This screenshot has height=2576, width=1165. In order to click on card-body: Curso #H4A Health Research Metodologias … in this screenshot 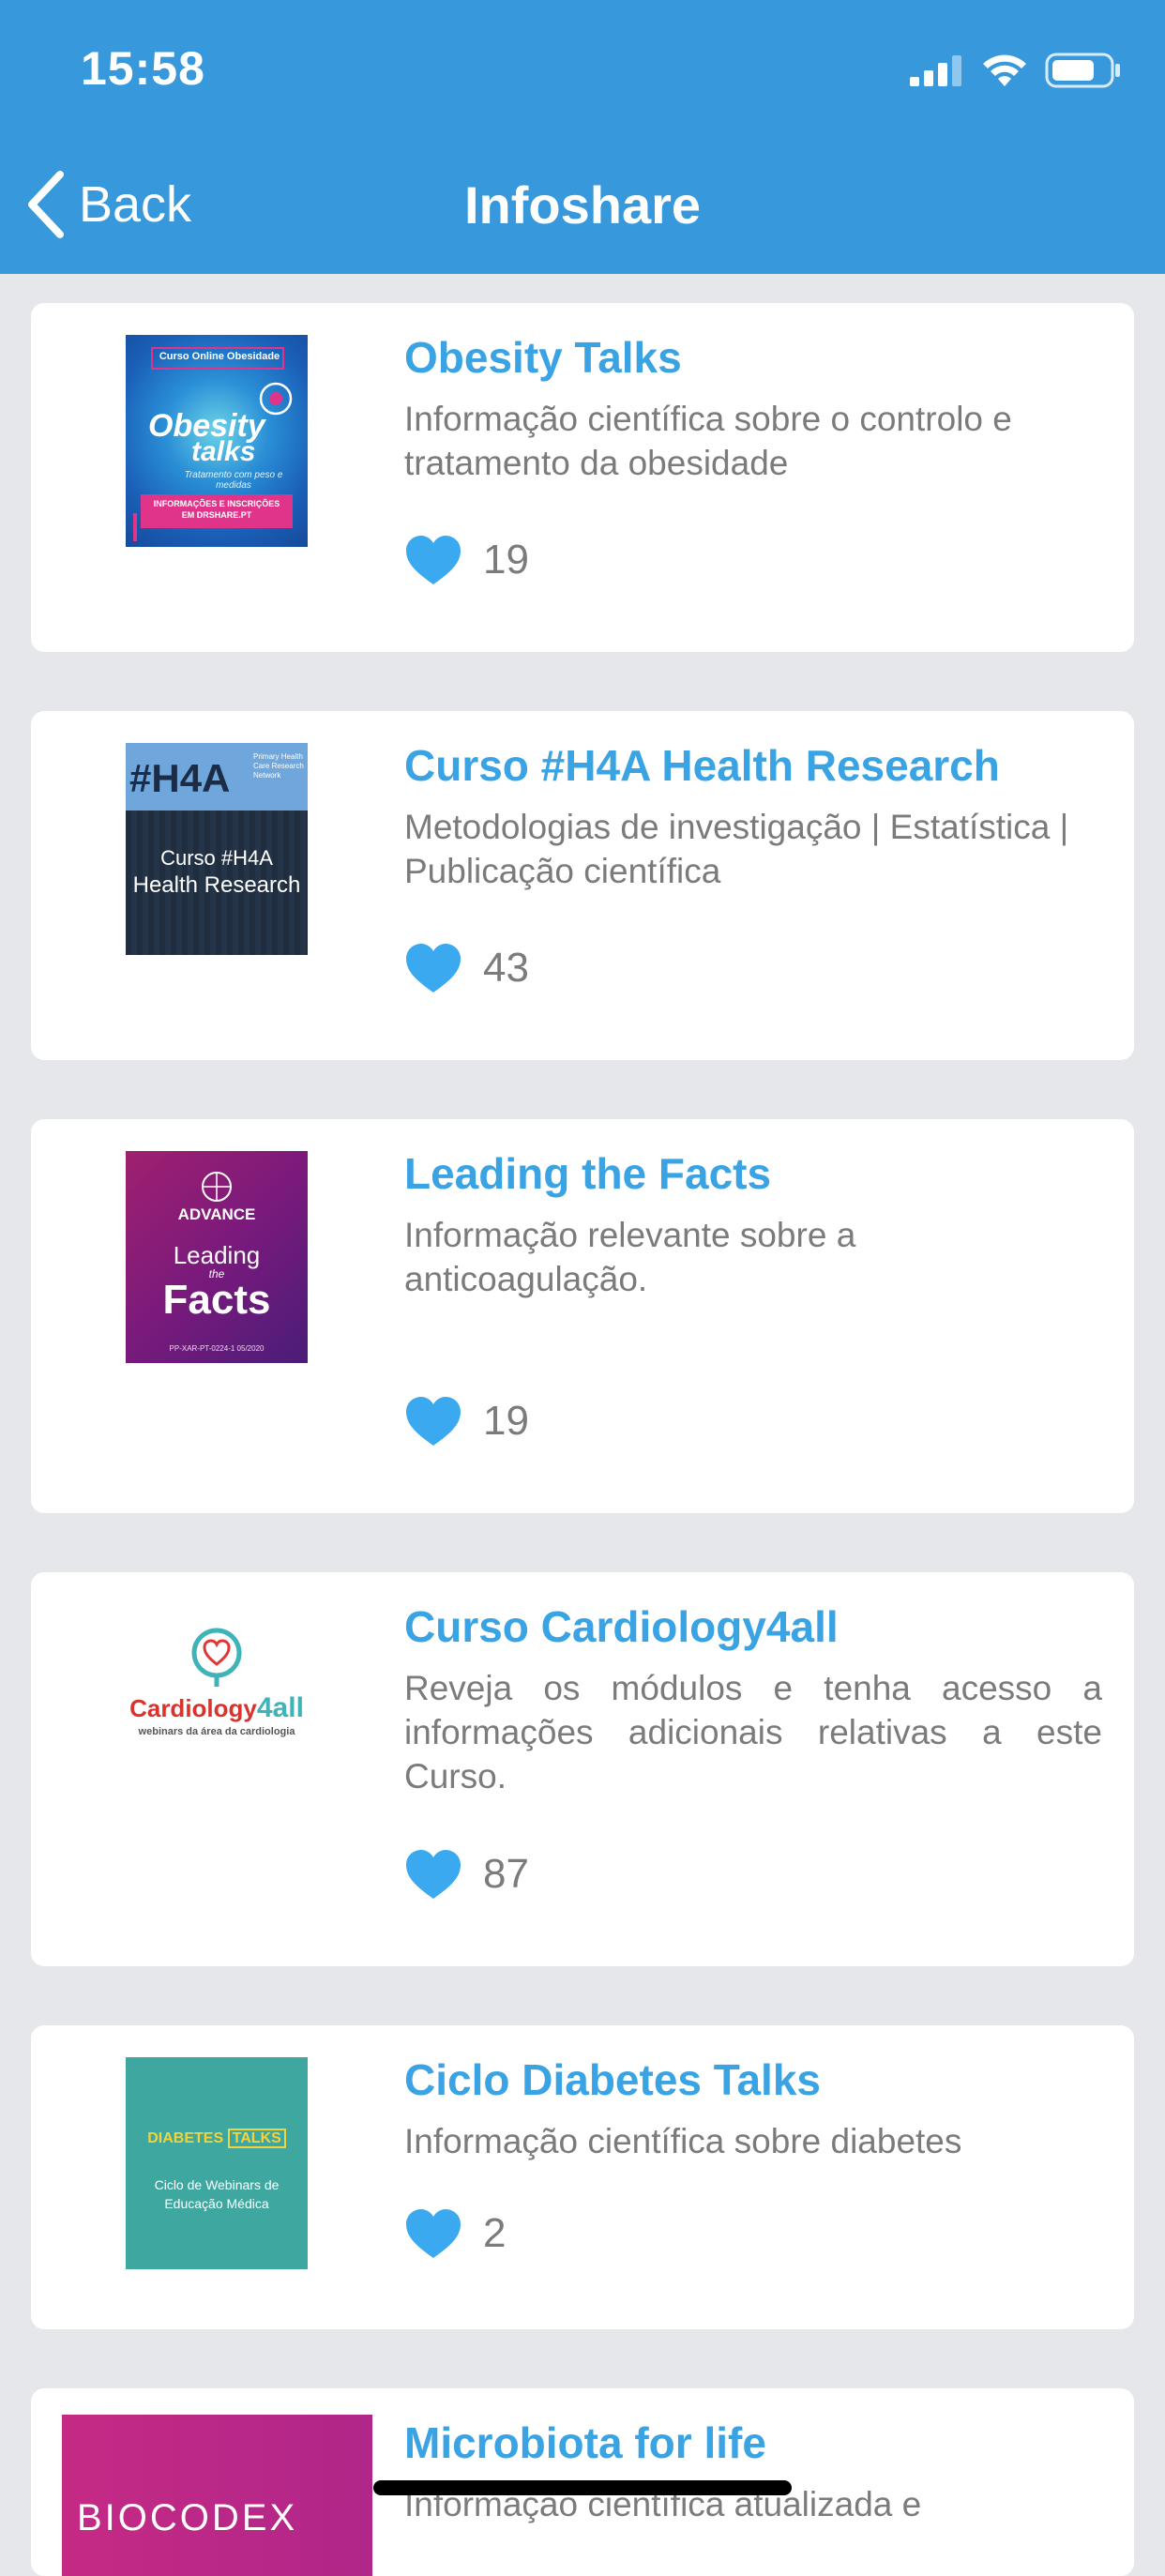, I will do `click(753, 865)`.